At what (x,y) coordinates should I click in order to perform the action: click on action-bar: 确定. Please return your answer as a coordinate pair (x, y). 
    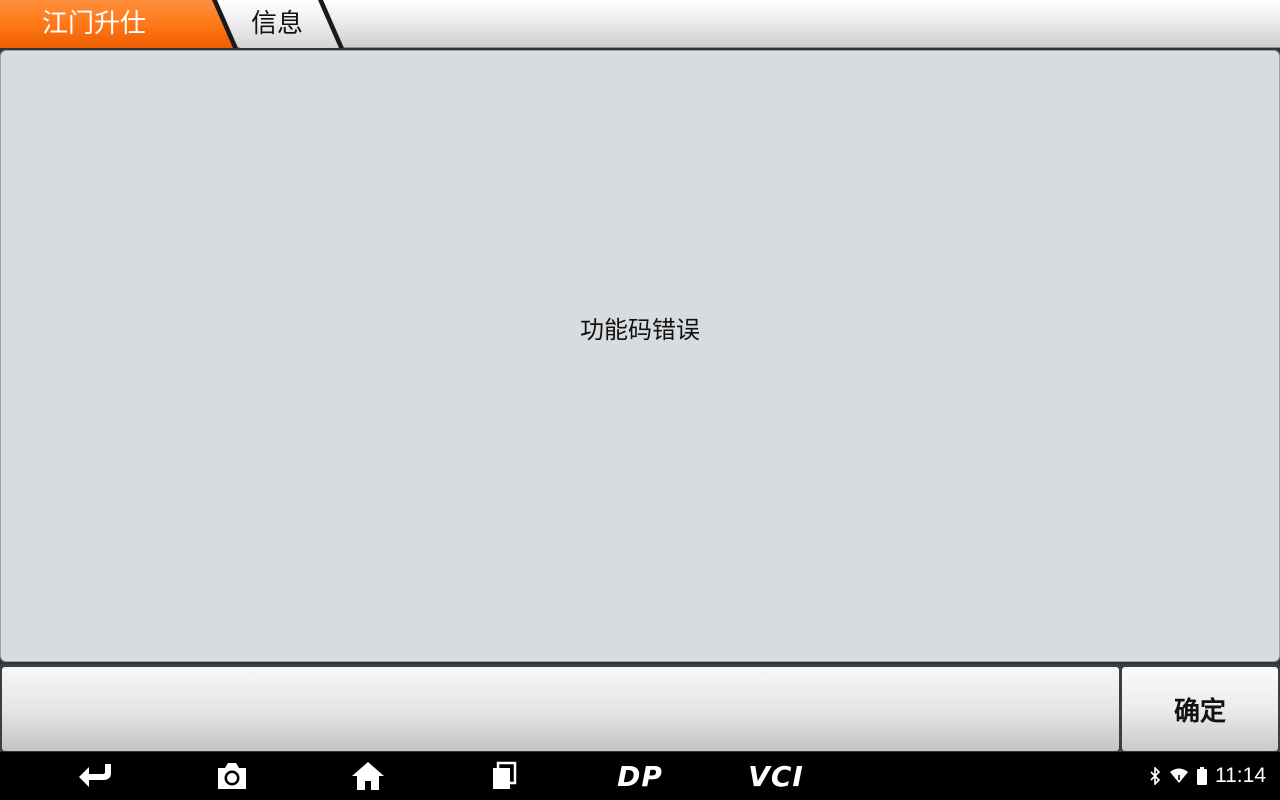
    Looking at the image, I should click on (640, 707).